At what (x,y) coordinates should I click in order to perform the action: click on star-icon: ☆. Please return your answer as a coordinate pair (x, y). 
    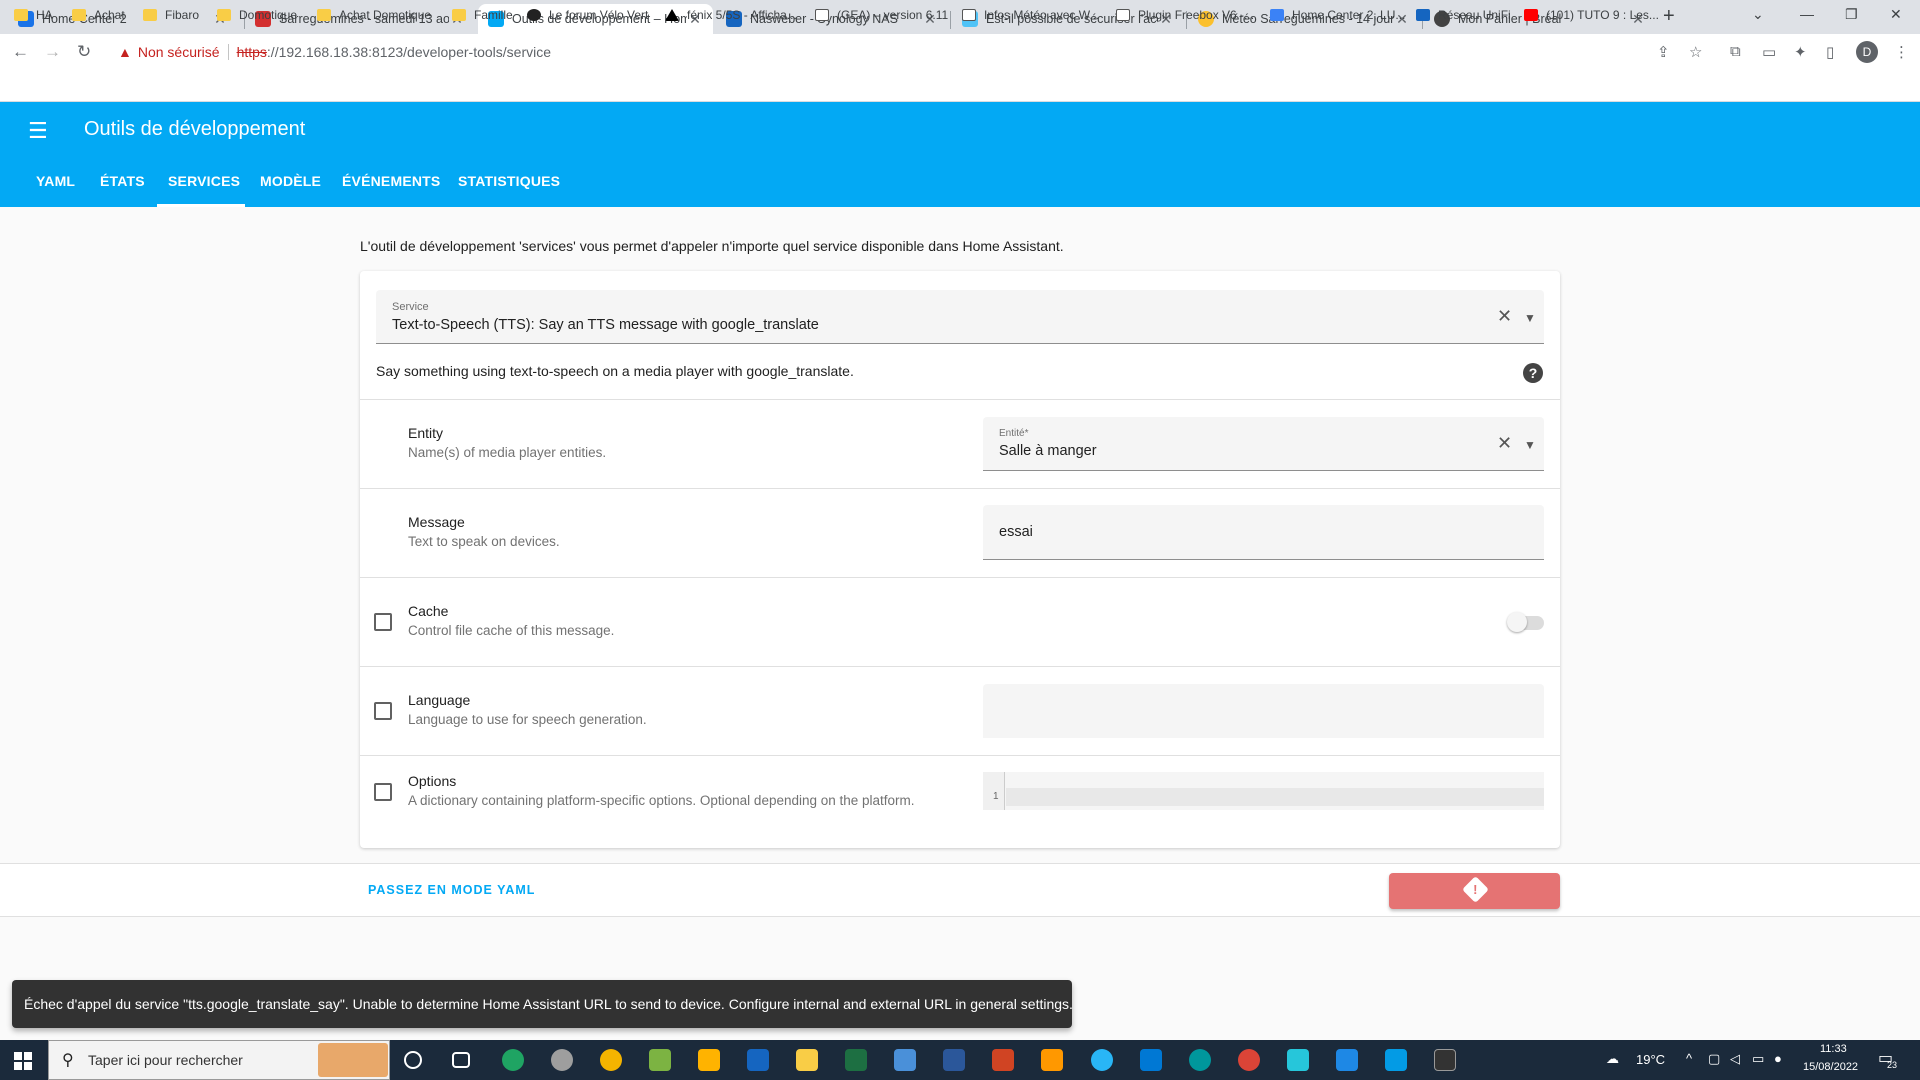
    Looking at the image, I should click on (1695, 52).